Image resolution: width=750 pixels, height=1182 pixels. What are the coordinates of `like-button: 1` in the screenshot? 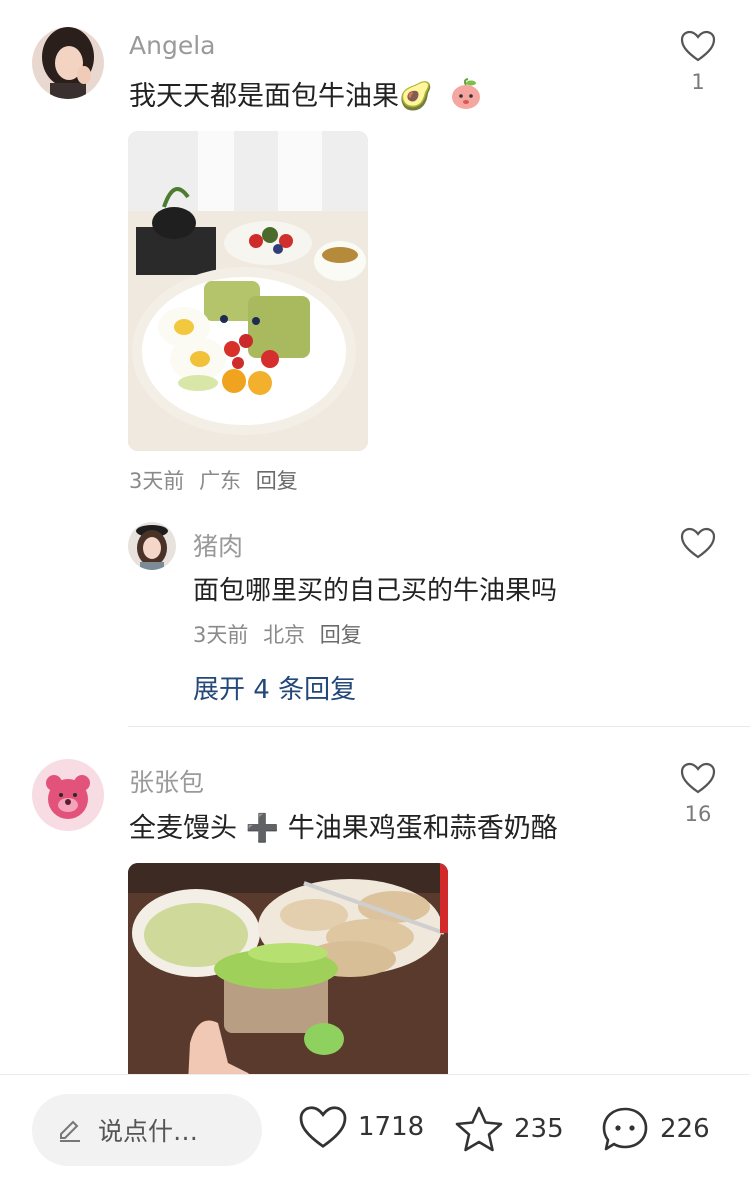 It's located at (698, 62).